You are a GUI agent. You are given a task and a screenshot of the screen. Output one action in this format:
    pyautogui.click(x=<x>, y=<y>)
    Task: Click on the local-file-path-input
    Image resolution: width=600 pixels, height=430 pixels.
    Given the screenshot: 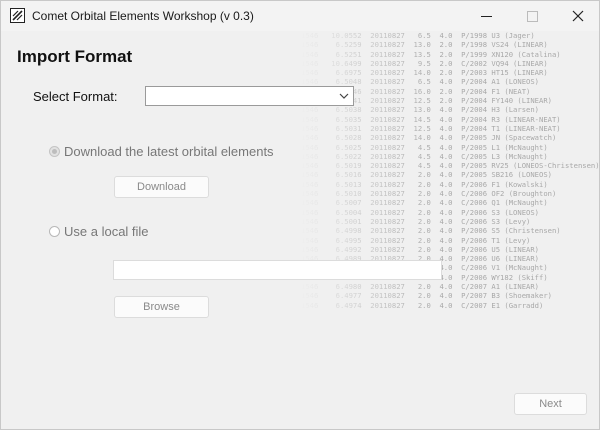 What is the action you would take?
    pyautogui.click(x=277, y=270)
    